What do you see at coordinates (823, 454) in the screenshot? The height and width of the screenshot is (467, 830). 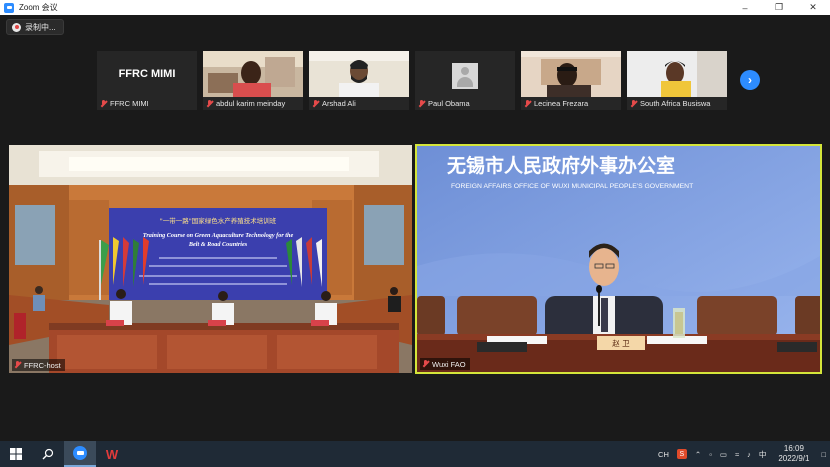 I see `notification-icon: □` at bounding box center [823, 454].